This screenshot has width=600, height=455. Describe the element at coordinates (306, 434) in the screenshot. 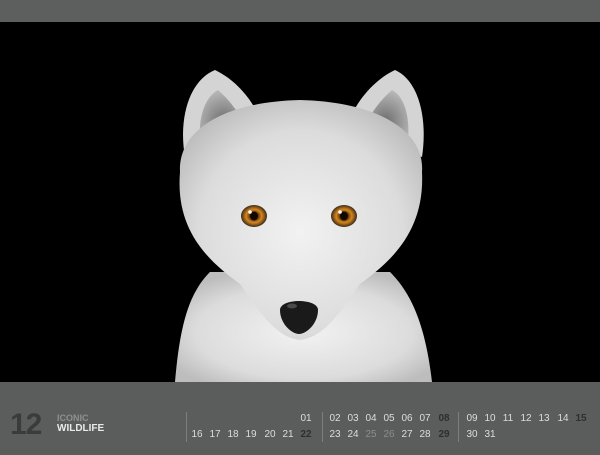

I see `calendar-day: 22` at that location.